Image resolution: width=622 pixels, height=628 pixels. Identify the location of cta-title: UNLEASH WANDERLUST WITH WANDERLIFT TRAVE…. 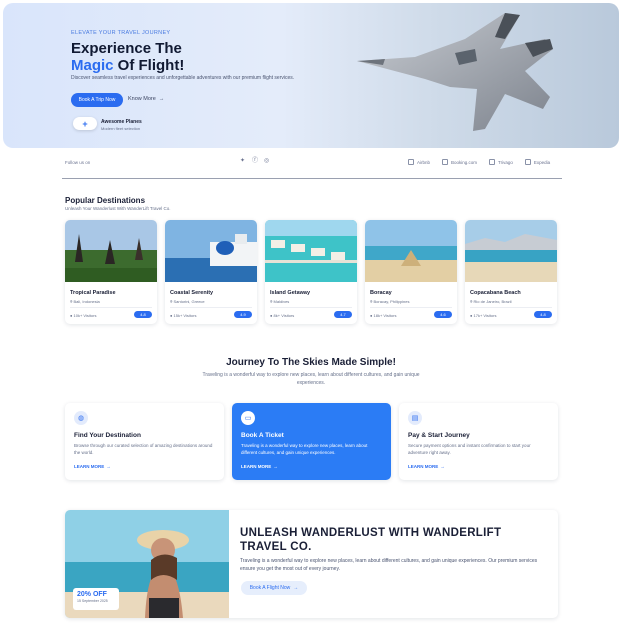
(371, 540).